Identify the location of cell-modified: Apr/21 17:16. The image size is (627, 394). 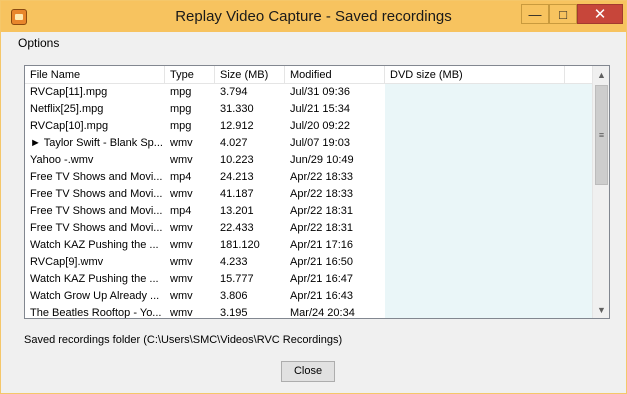
(321, 245).